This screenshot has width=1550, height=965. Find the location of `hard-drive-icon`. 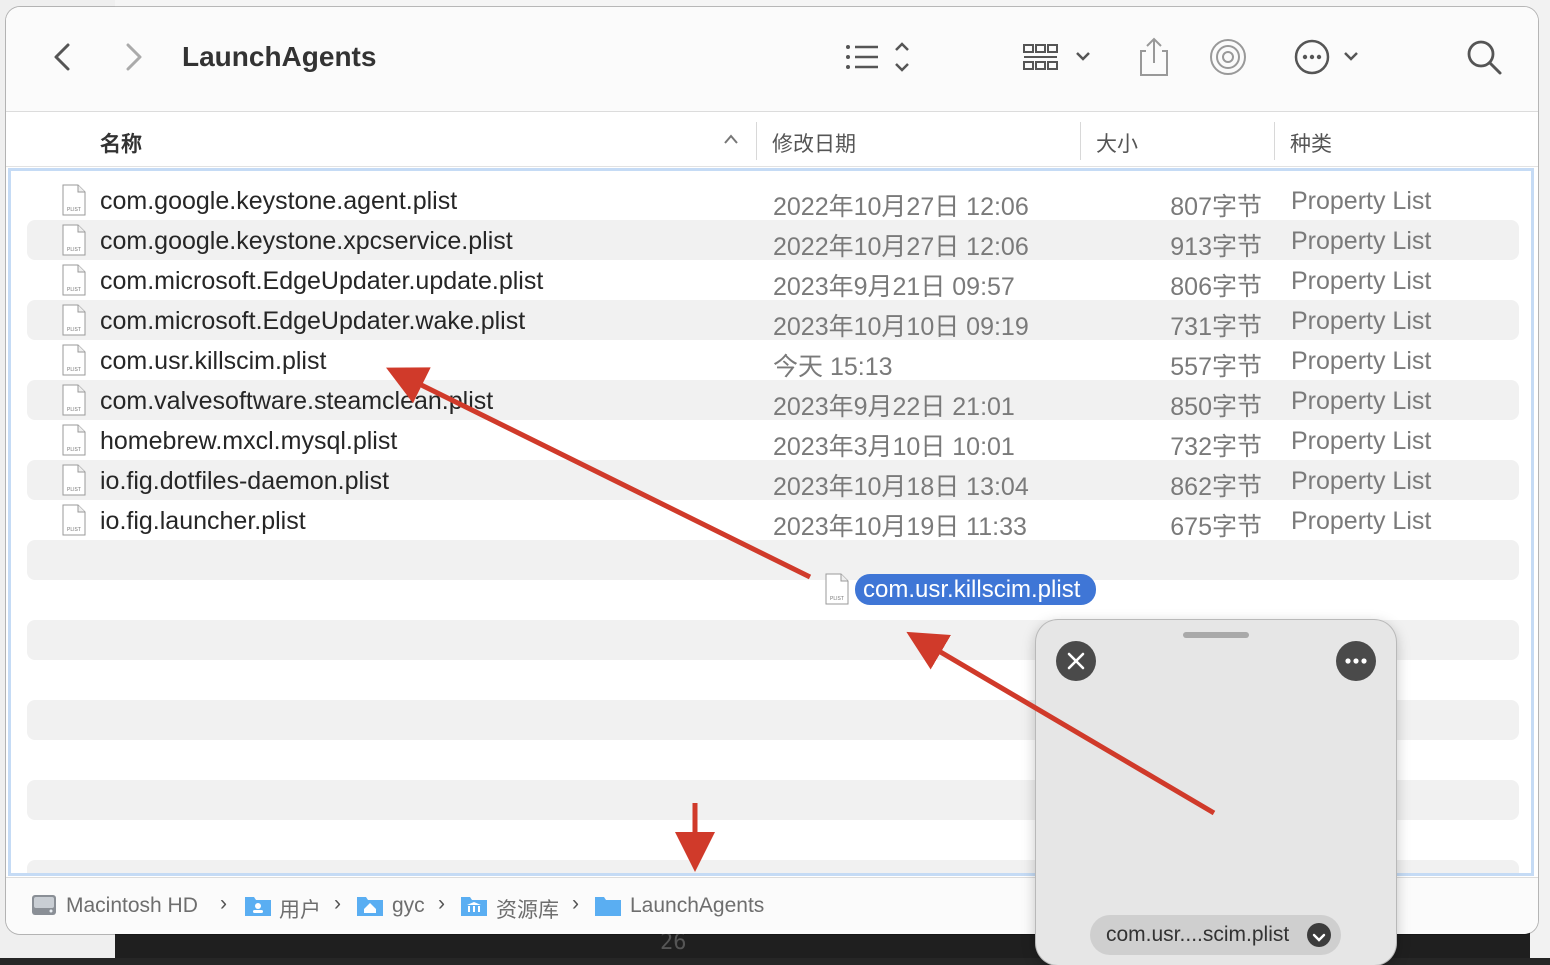

hard-drive-icon is located at coordinates (44, 905).